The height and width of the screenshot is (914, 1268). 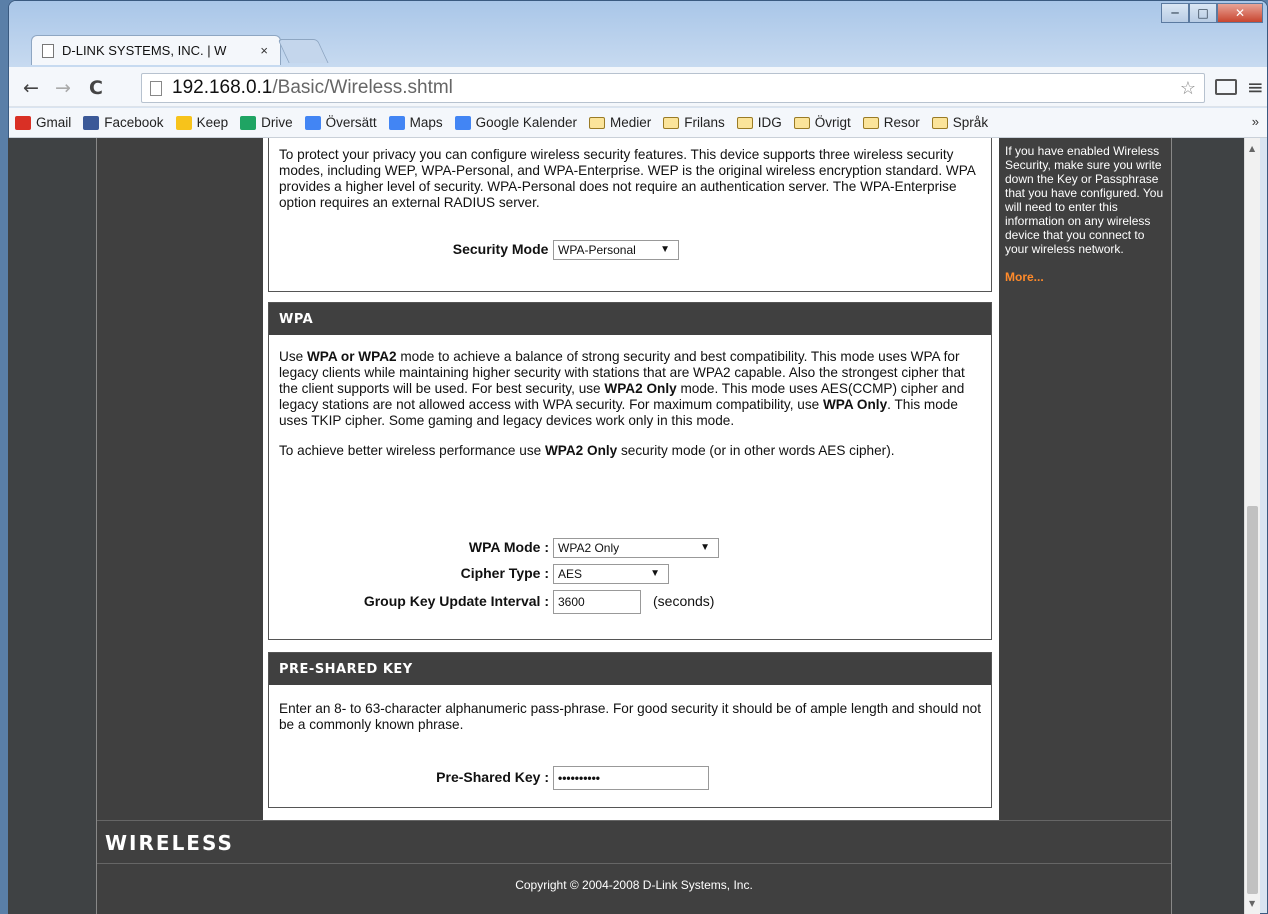 I want to click on bookmark-star-icon: ☆, so click(x=1188, y=88).